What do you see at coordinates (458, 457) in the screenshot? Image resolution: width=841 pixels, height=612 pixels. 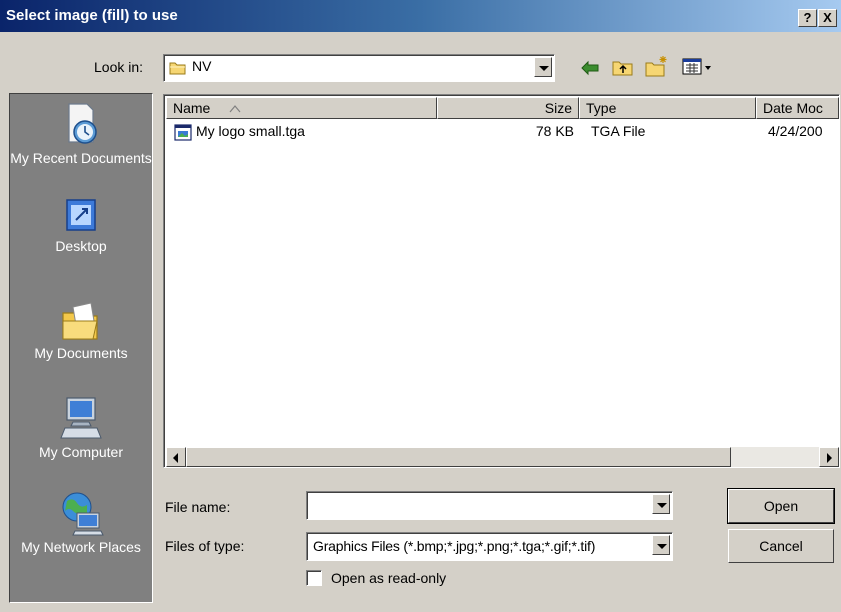 I see `scroll-thumb` at bounding box center [458, 457].